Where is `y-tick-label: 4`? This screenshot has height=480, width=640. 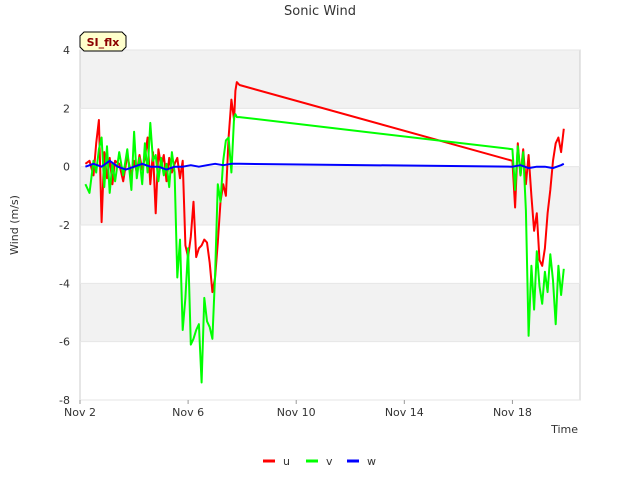 y-tick-label: 4 is located at coordinates (66, 50).